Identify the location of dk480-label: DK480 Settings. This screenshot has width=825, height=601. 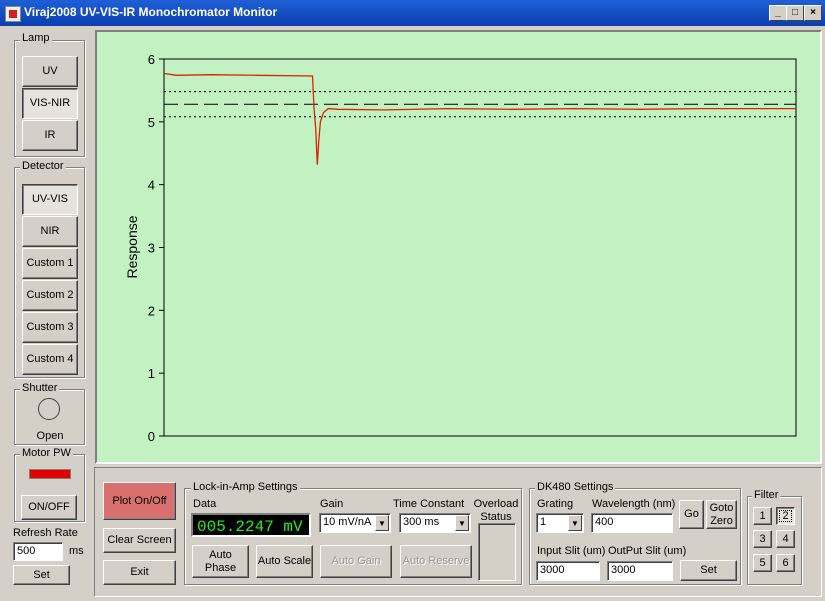
(575, 487).